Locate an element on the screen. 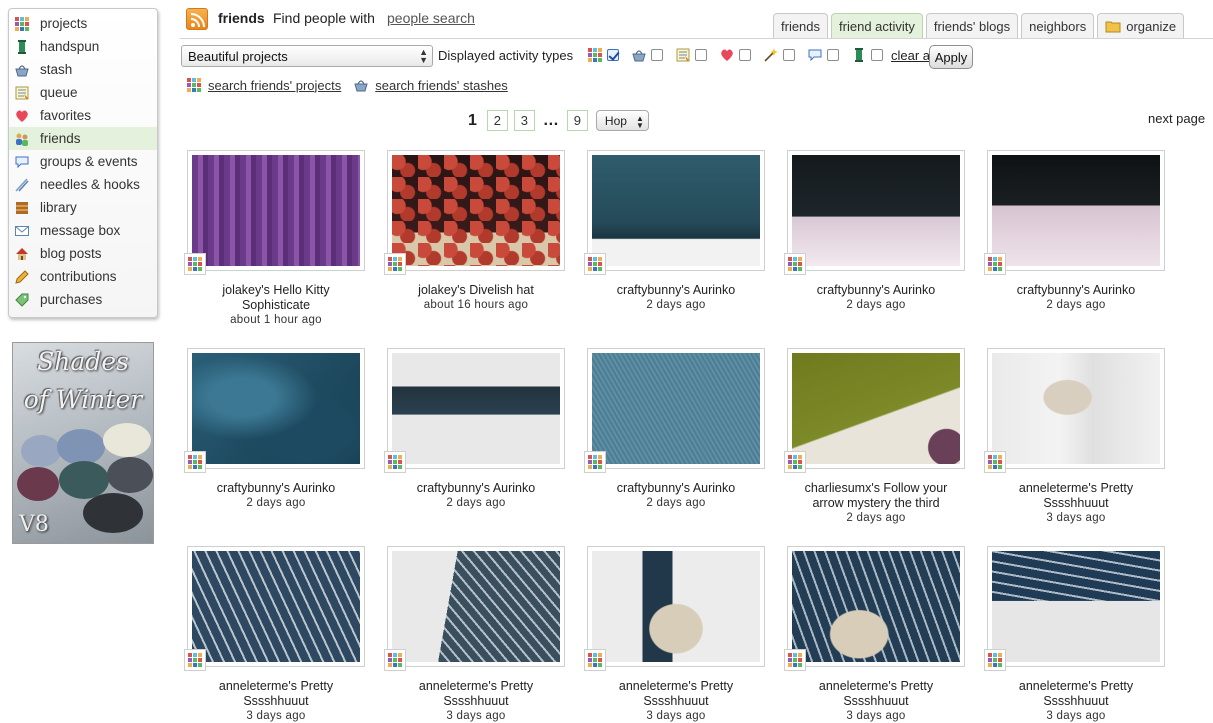  project-filter-select: Beautiful projects ▲ ▼ is located at coordinates (307, 56).